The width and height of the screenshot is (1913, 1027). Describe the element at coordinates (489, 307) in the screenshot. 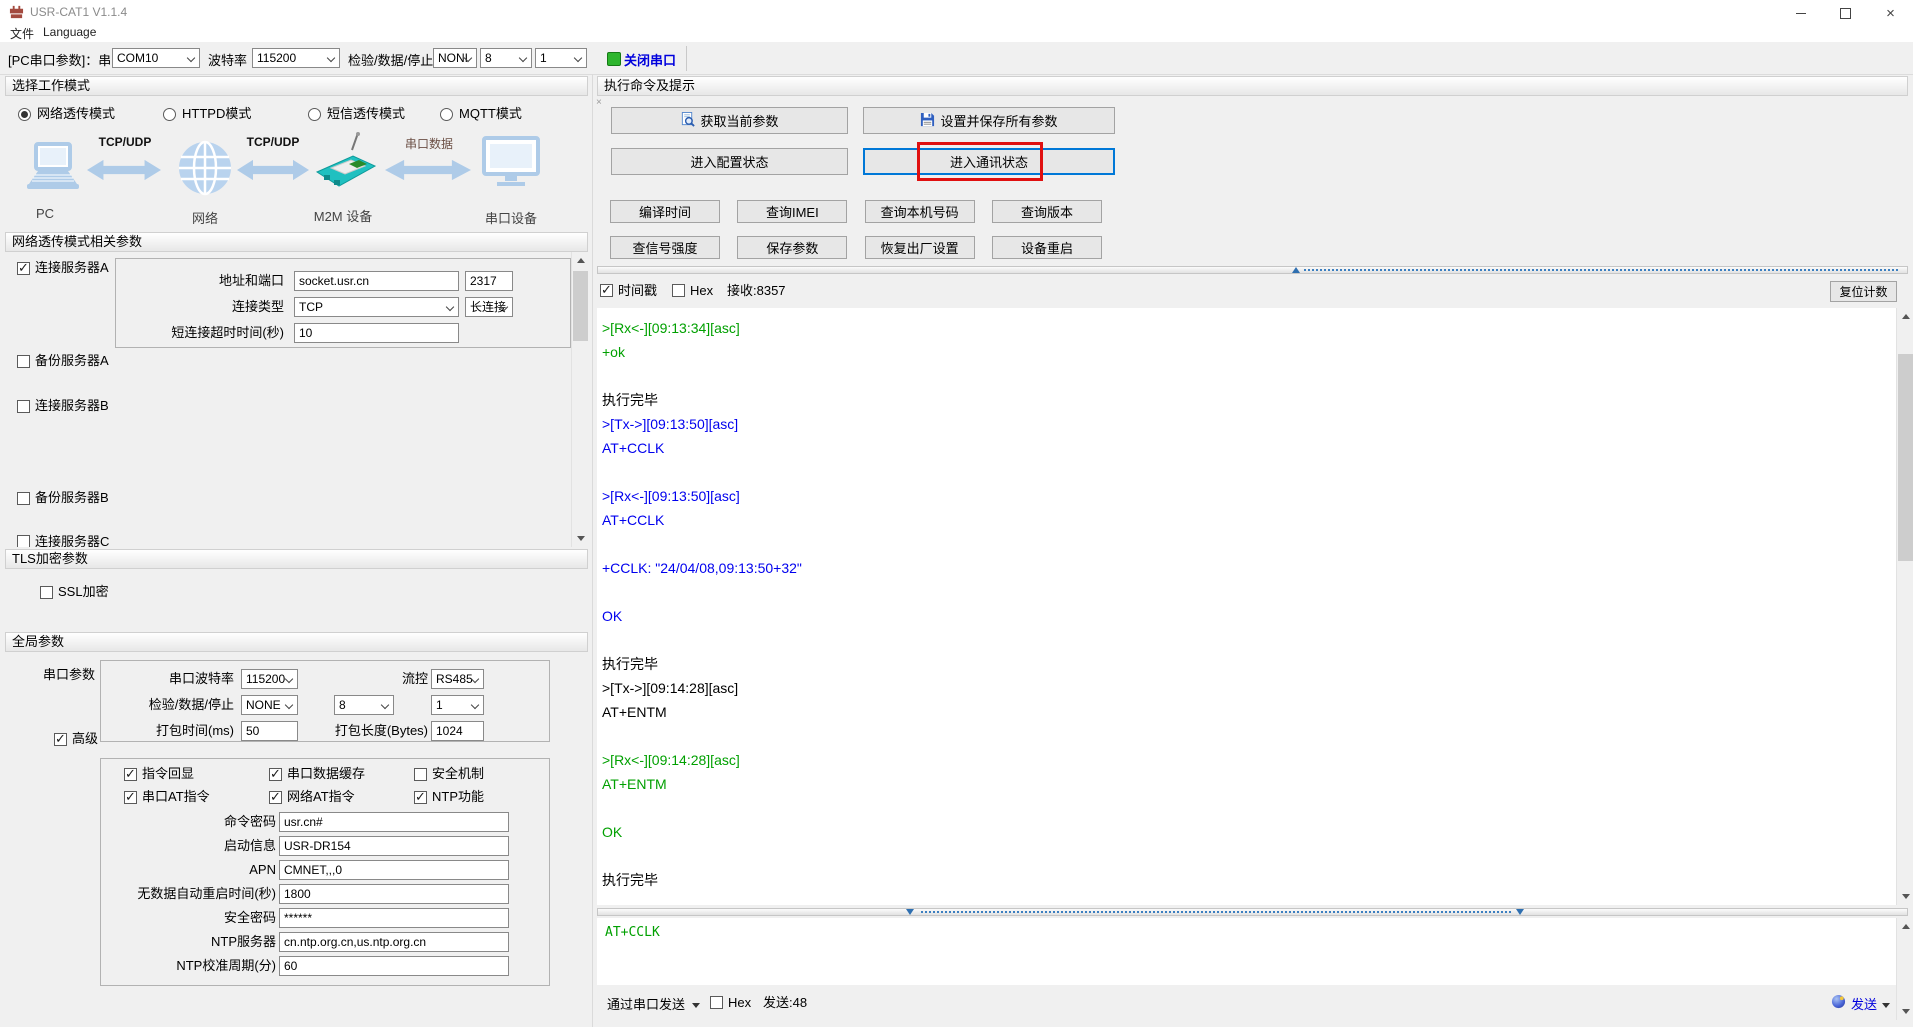

I see `keep-type-select: 长连接` at that location.